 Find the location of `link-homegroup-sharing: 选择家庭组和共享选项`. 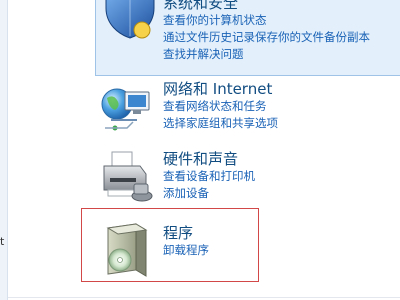

link-homegroup-sharing: 选择家庭组和共享选项 is located at coordinates (220, 123).